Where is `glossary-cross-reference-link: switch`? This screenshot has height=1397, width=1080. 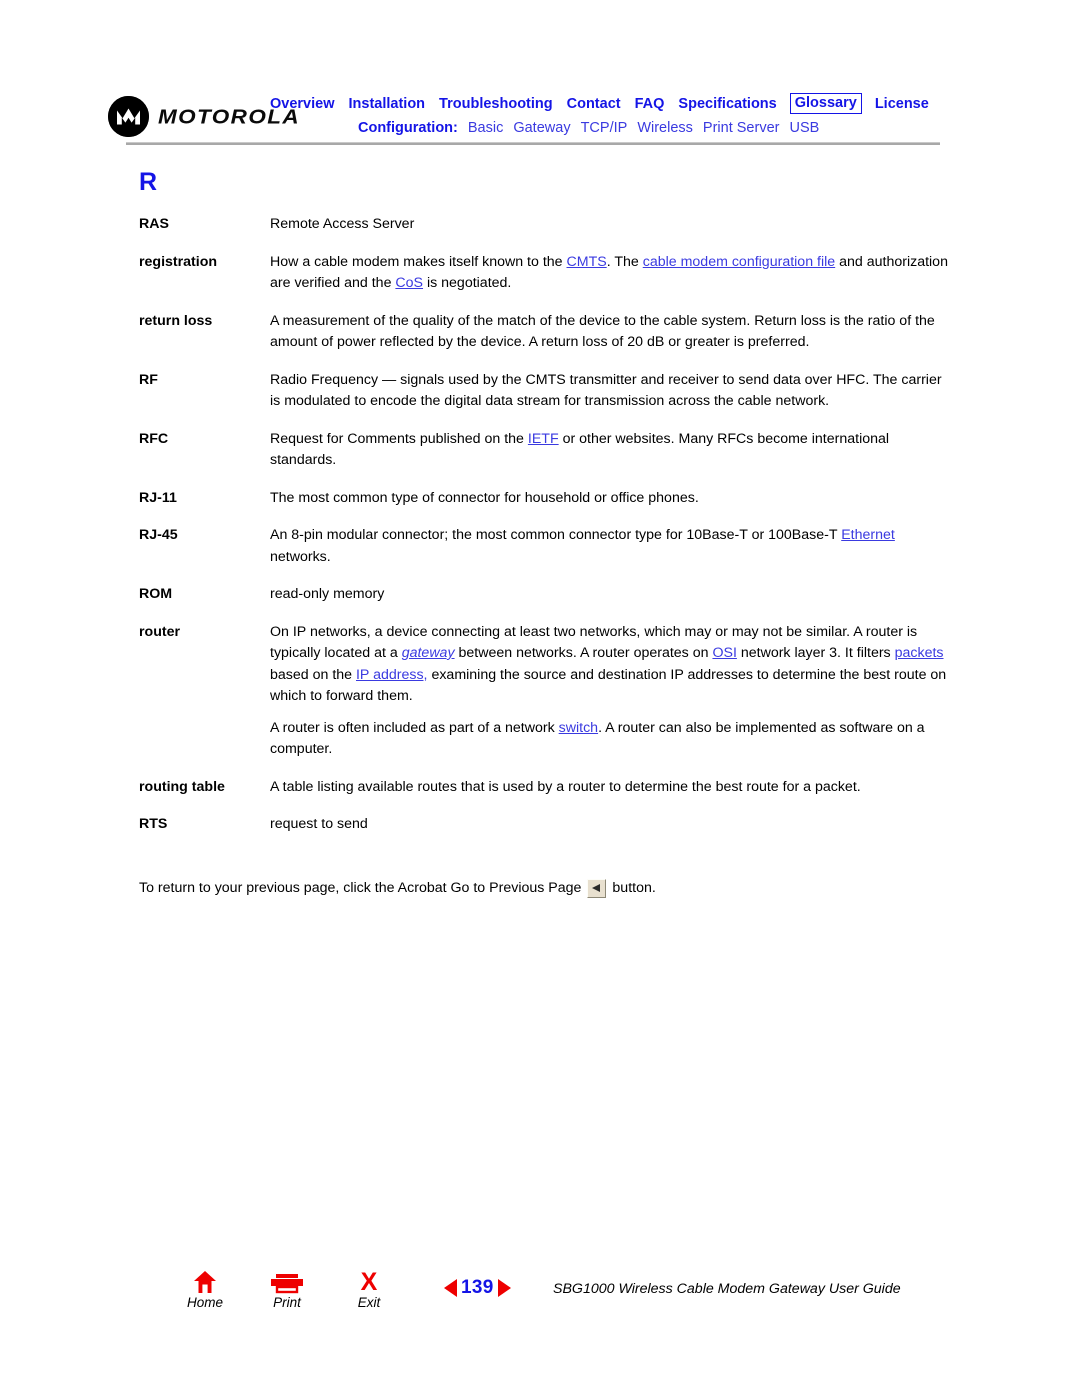 glossary-cross-reference-link: switch is located at coordinates (578, 728).